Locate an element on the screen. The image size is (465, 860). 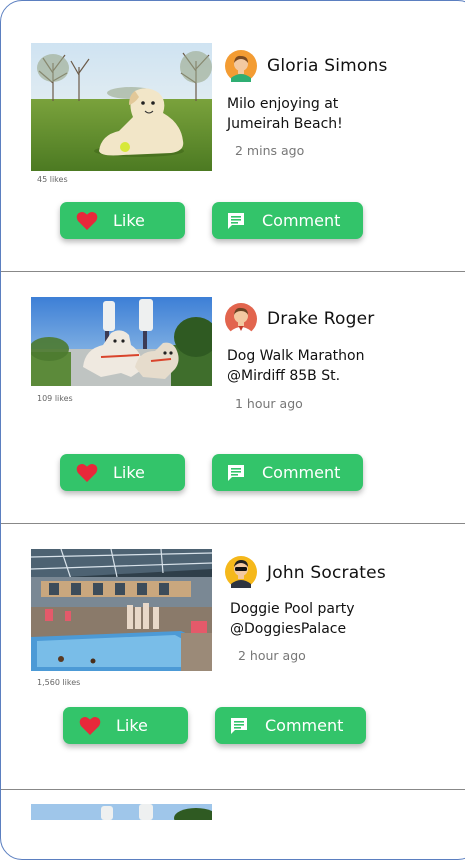
author-name: Gloria Simons is located at coordinates (327, 66).